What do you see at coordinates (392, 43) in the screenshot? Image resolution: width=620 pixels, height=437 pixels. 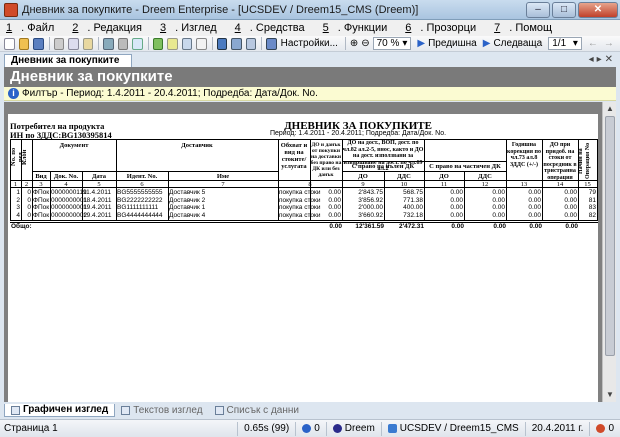 I see `zoom-select: 70 % ▾` at bounding box center [392, 43].